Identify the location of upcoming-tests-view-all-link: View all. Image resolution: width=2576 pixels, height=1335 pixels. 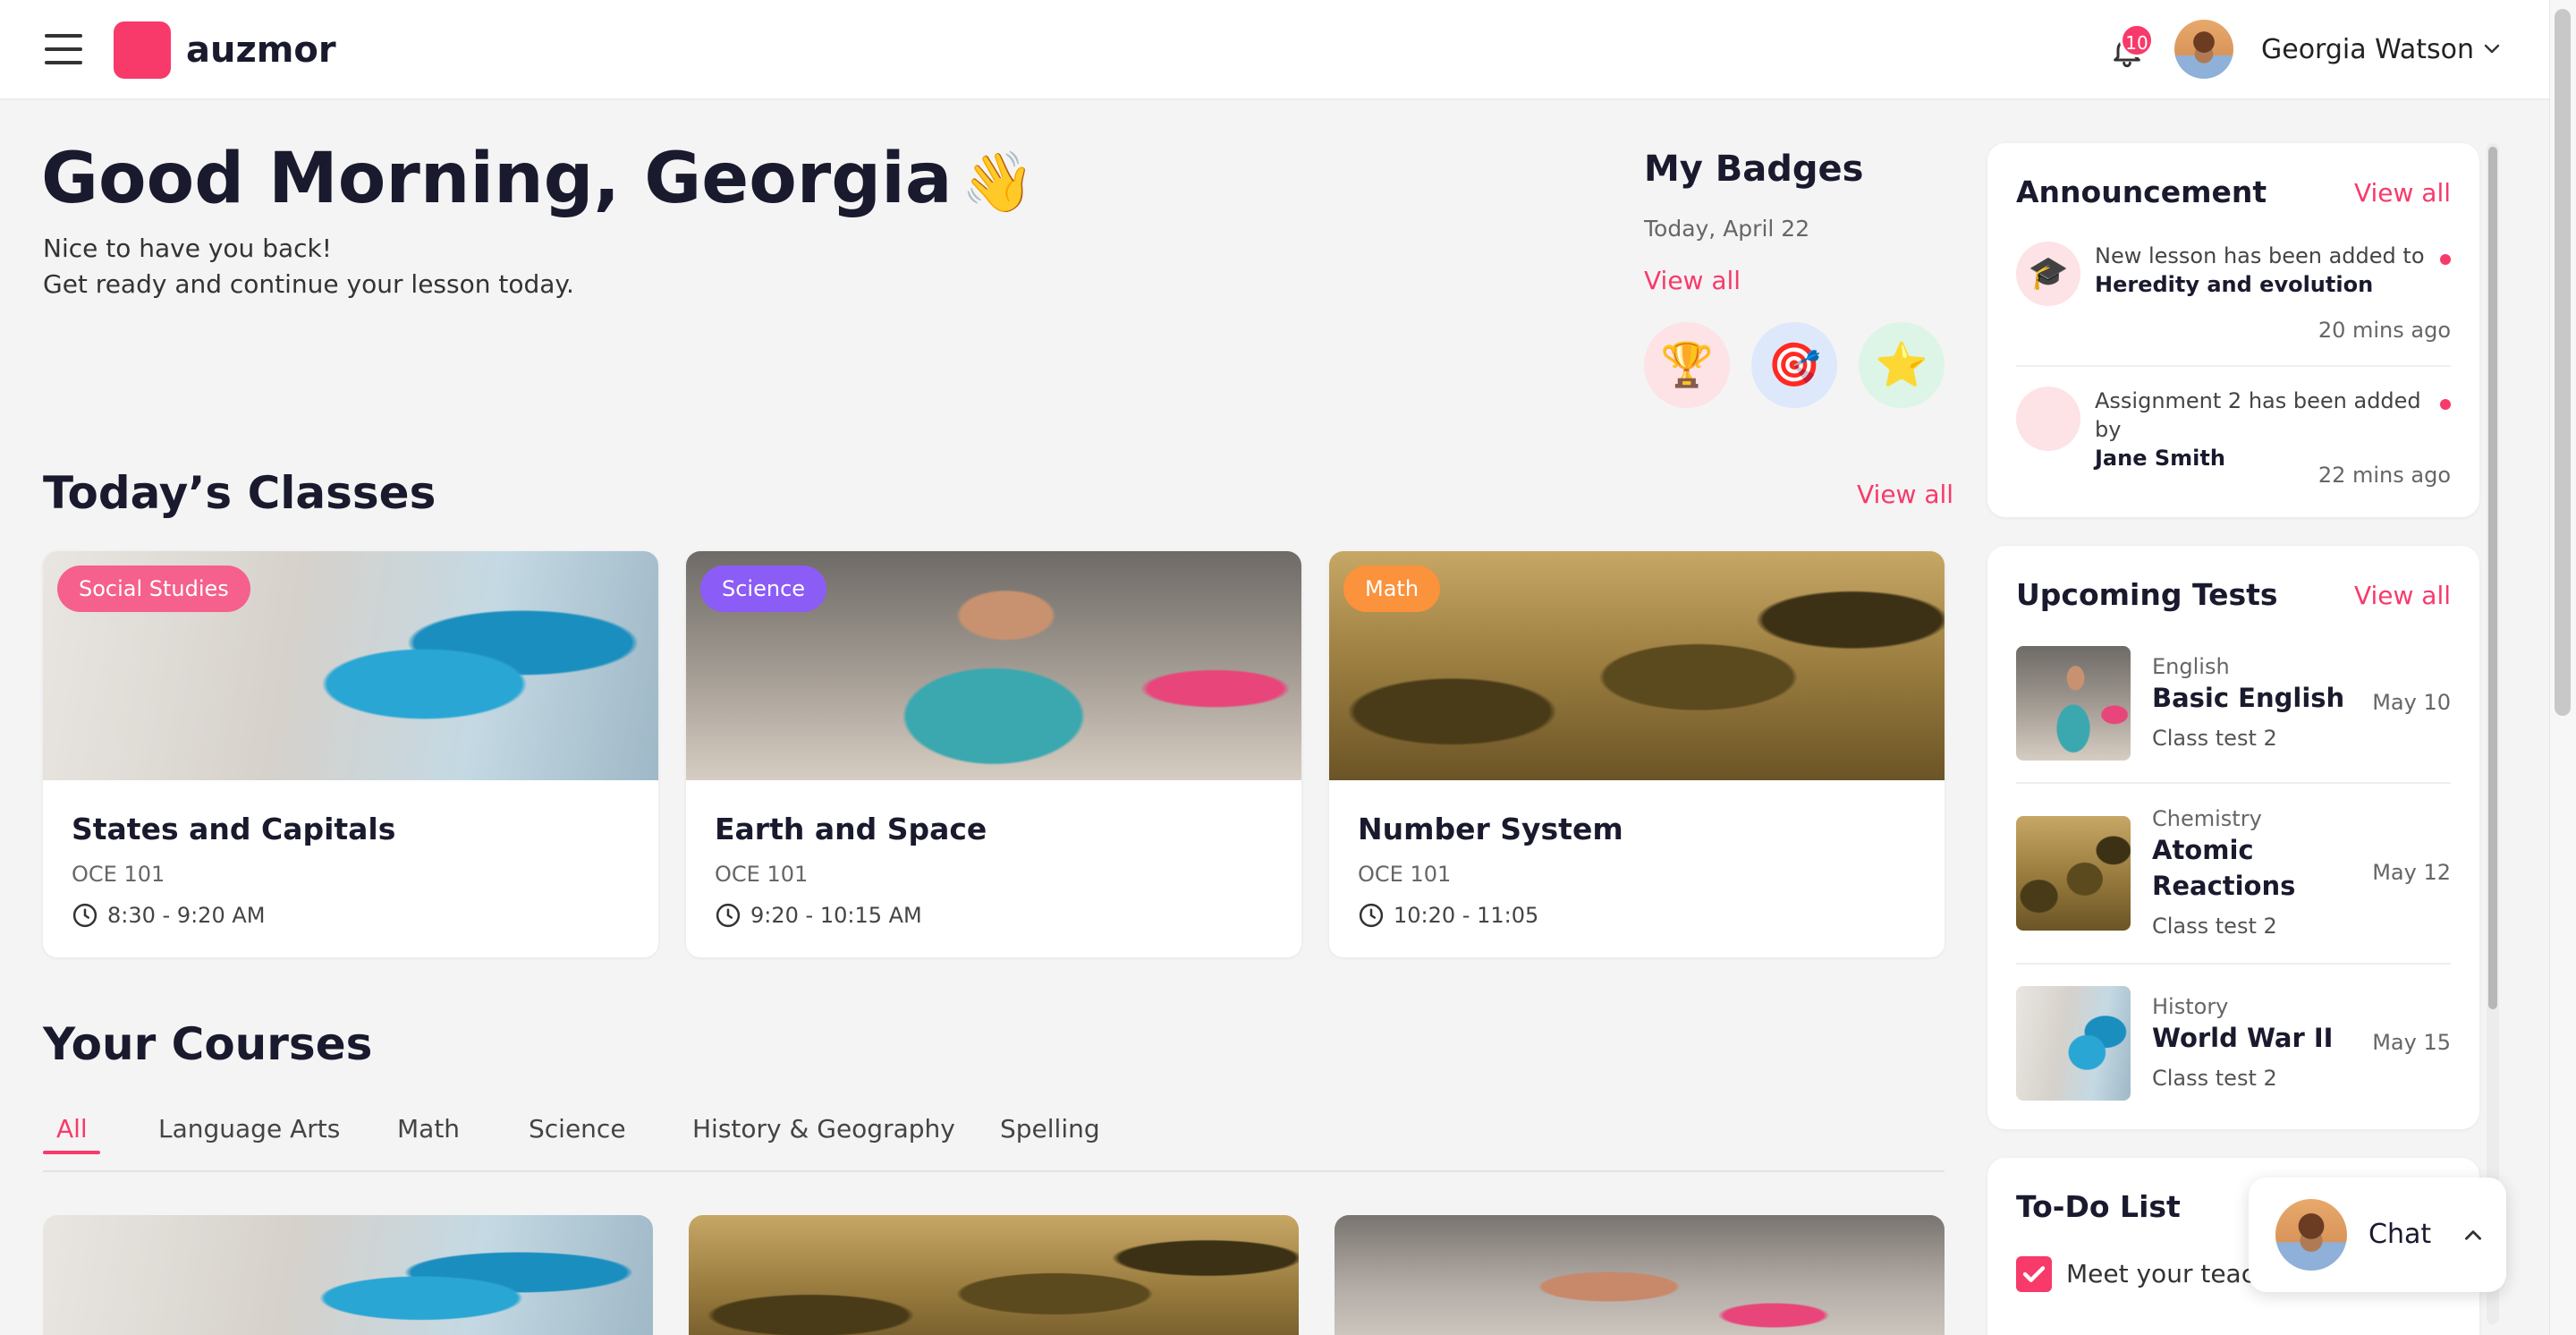
(2402, 596).